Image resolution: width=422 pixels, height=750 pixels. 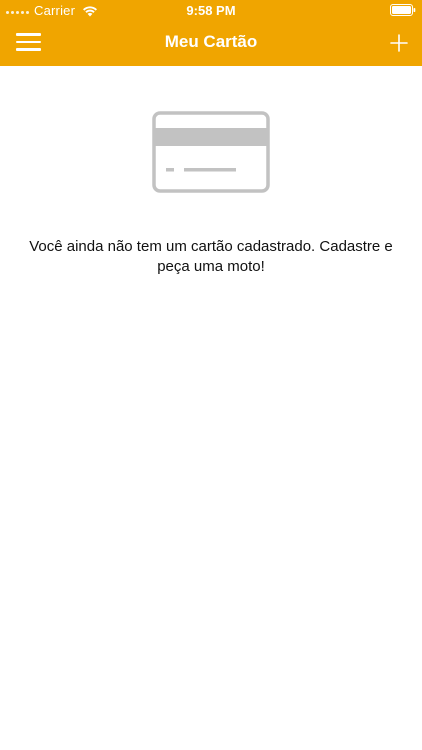 I want to click on status-time: 9:58 PM, so click(x=211, y=10).